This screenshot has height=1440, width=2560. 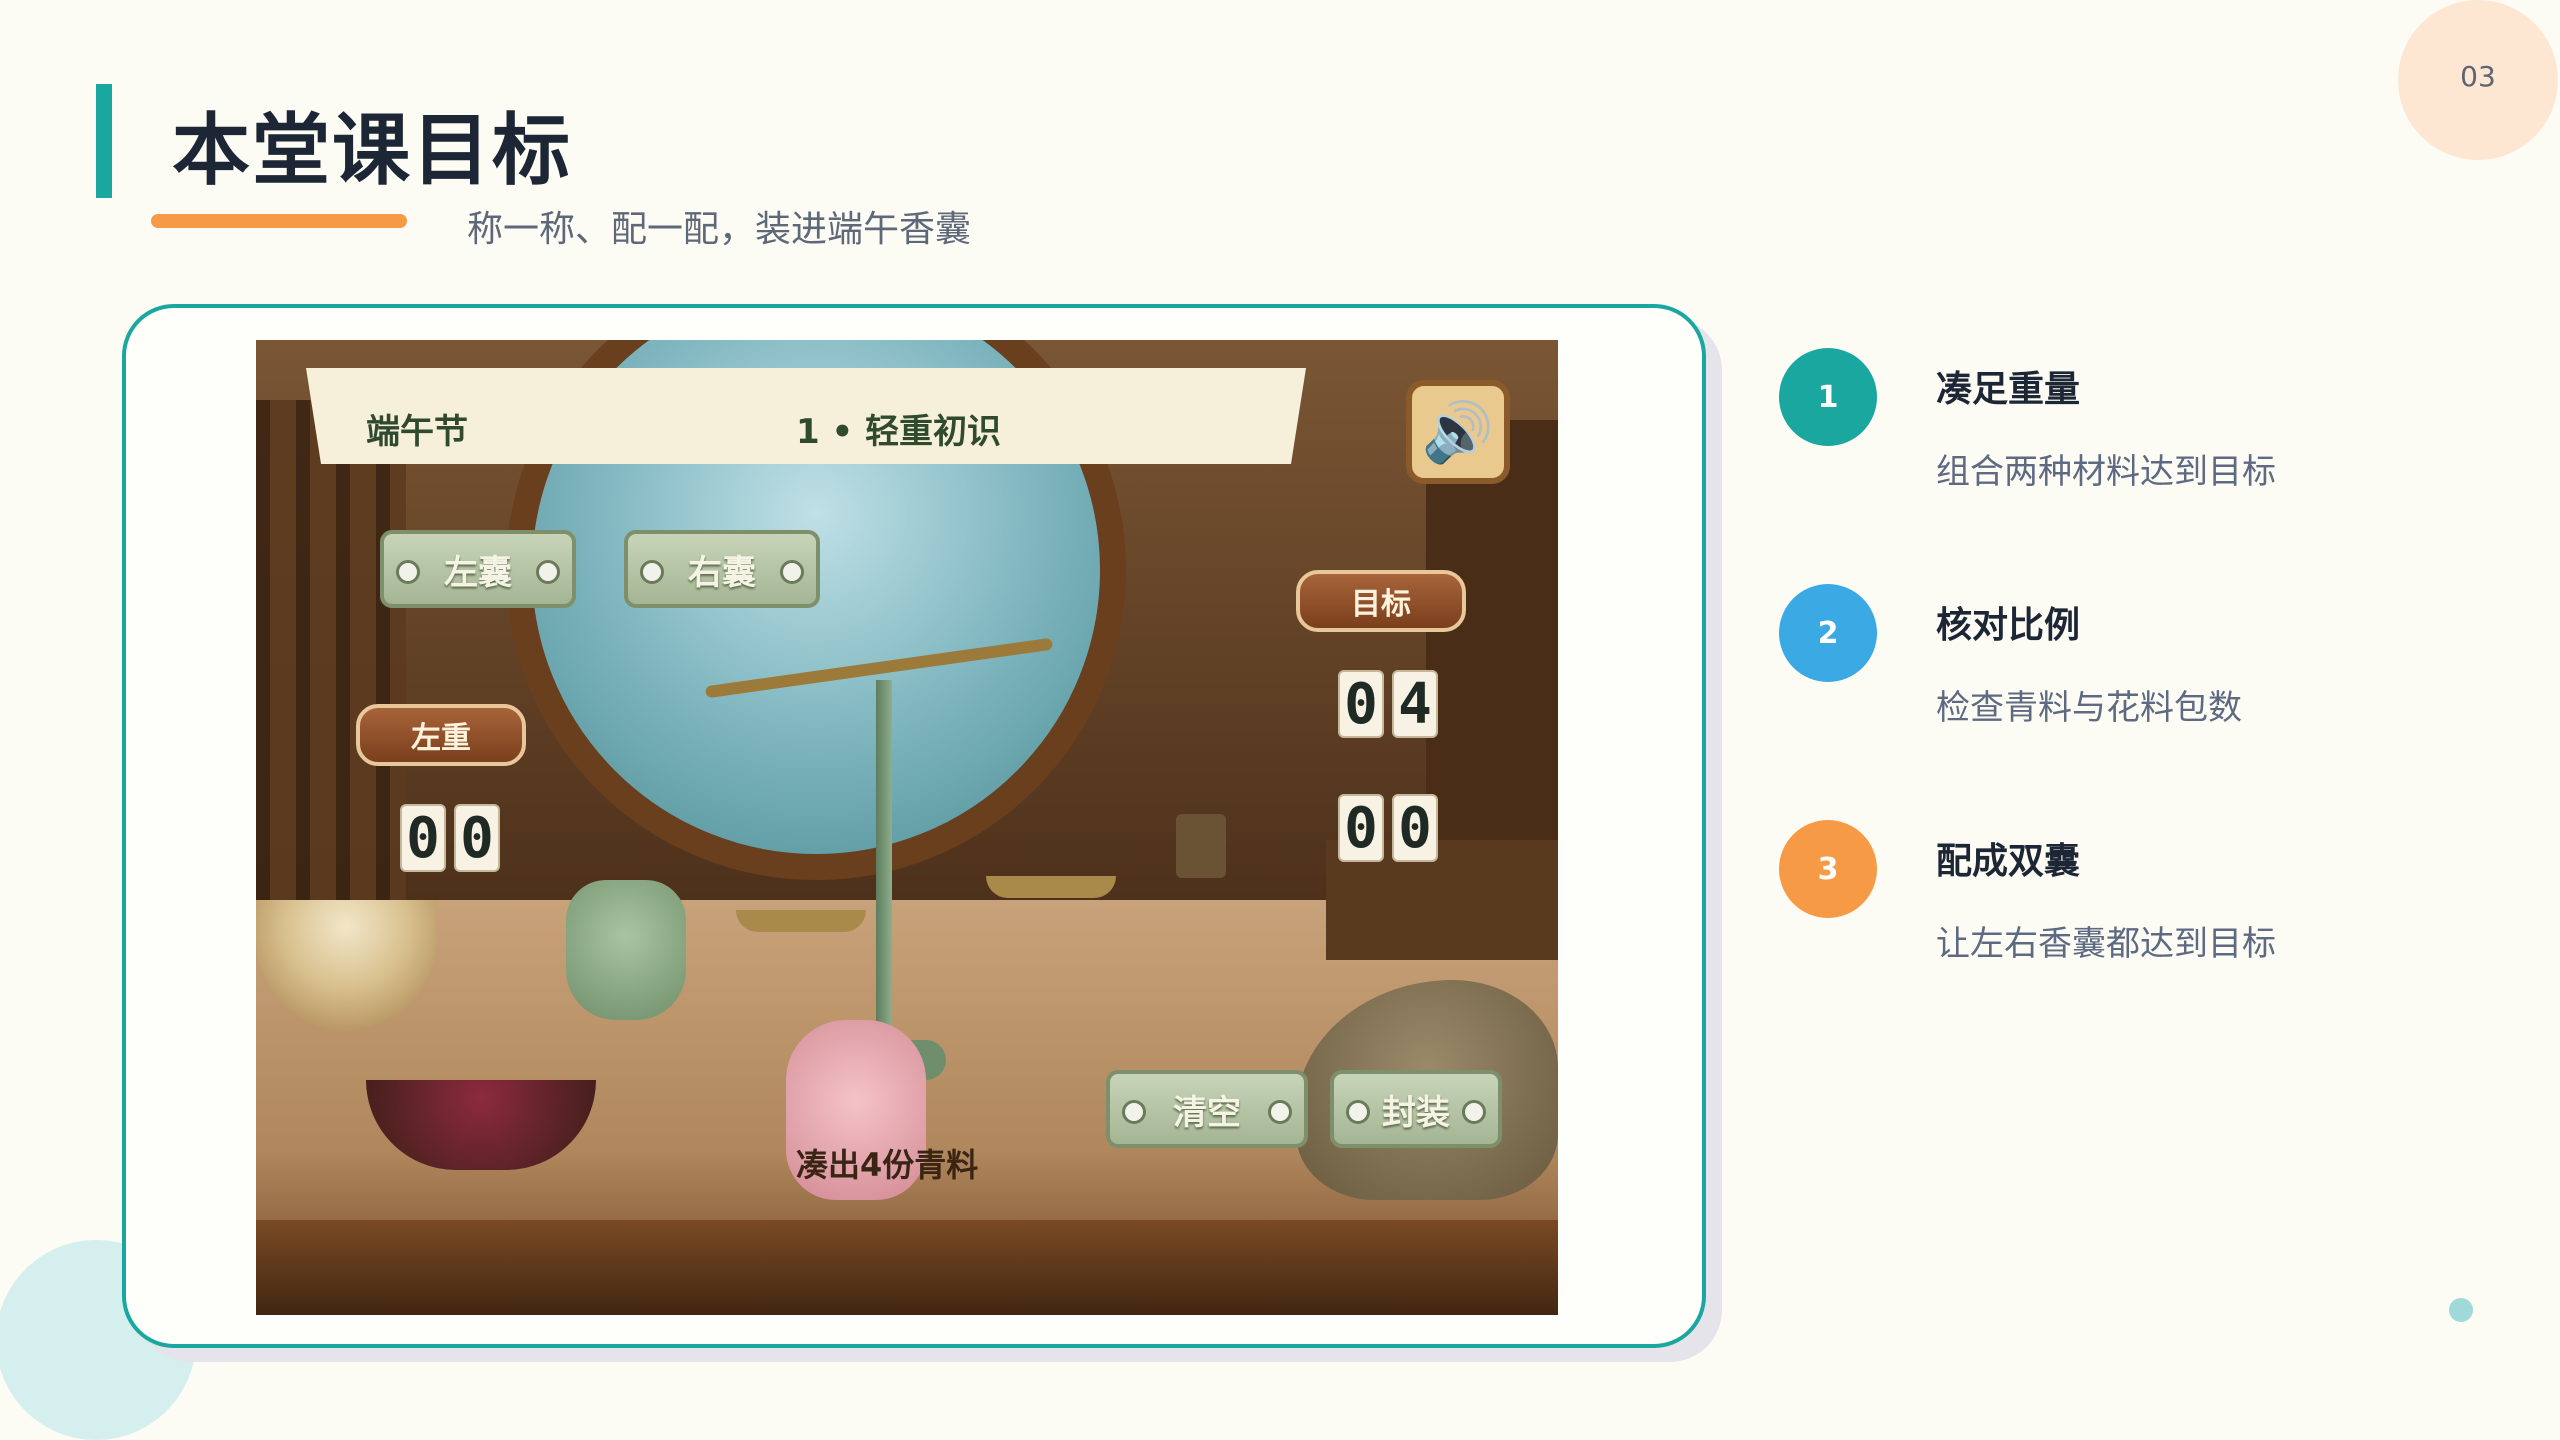 I want to click on goal-number-badge: 3, so click(x=1828, y=869).